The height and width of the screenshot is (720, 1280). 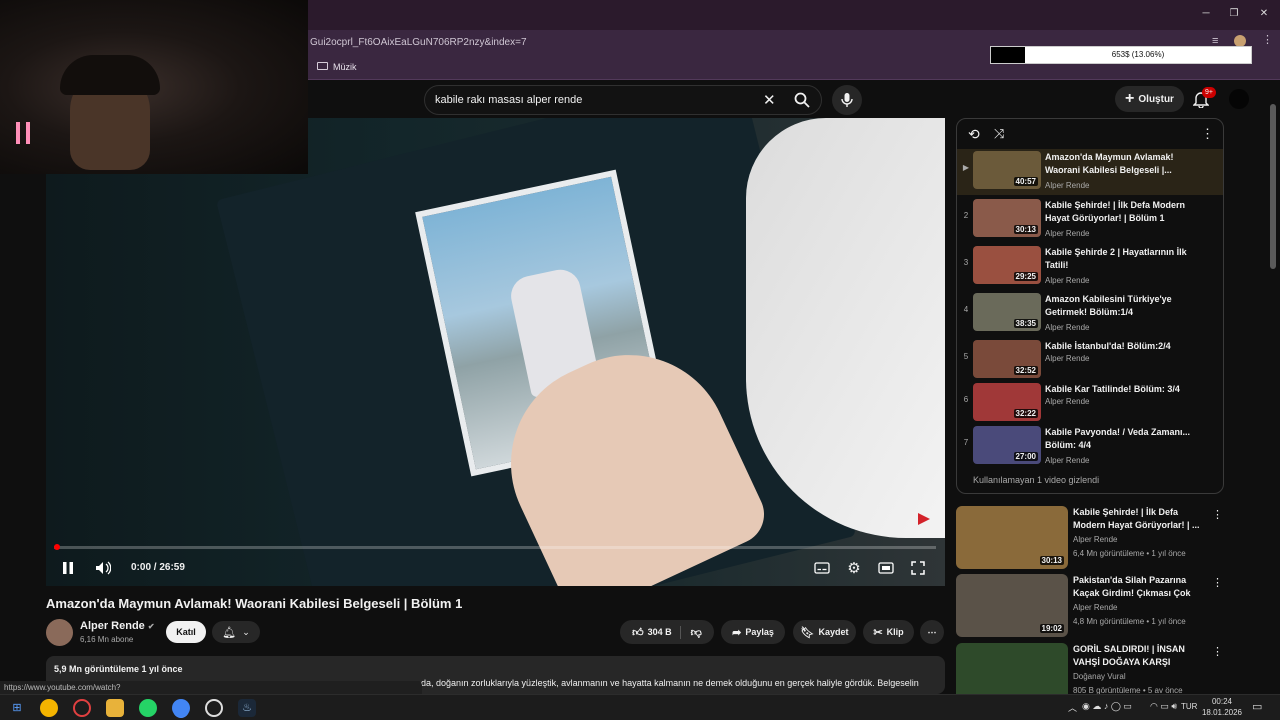 I want to click on tray-icons: ◉ ☁ ♪ ◯ ▭, so click(x=1107, y=706).